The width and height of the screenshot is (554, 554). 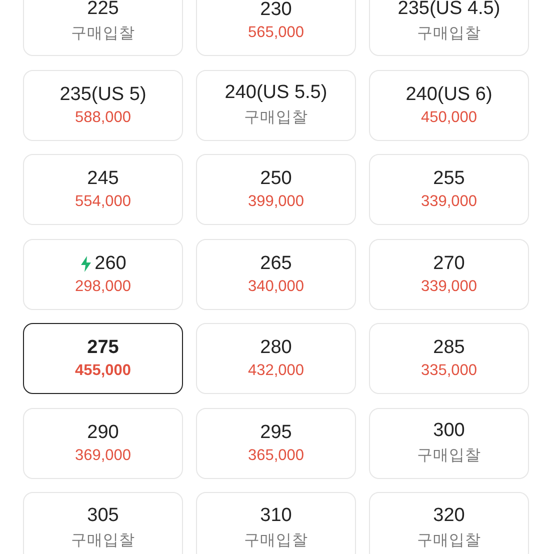 What do you see at coordinates (103, 515) in the screenshot?
I see `size-label: 305` at bounding box center [103, 515].